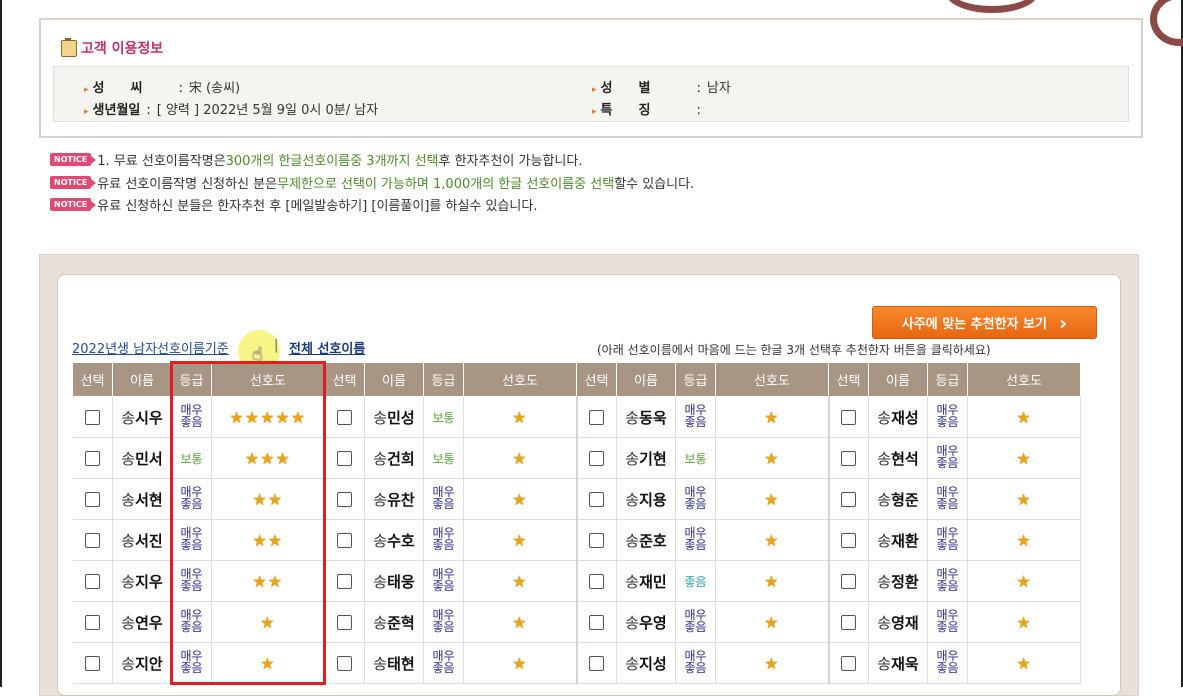 Image resolution: width=1183 pixels, height=696 pixels. What do you see at coordinates (649, 108) in the screenshot?
I see `trait-row: ▸ 특 징:` at bounding box center [649, 108].